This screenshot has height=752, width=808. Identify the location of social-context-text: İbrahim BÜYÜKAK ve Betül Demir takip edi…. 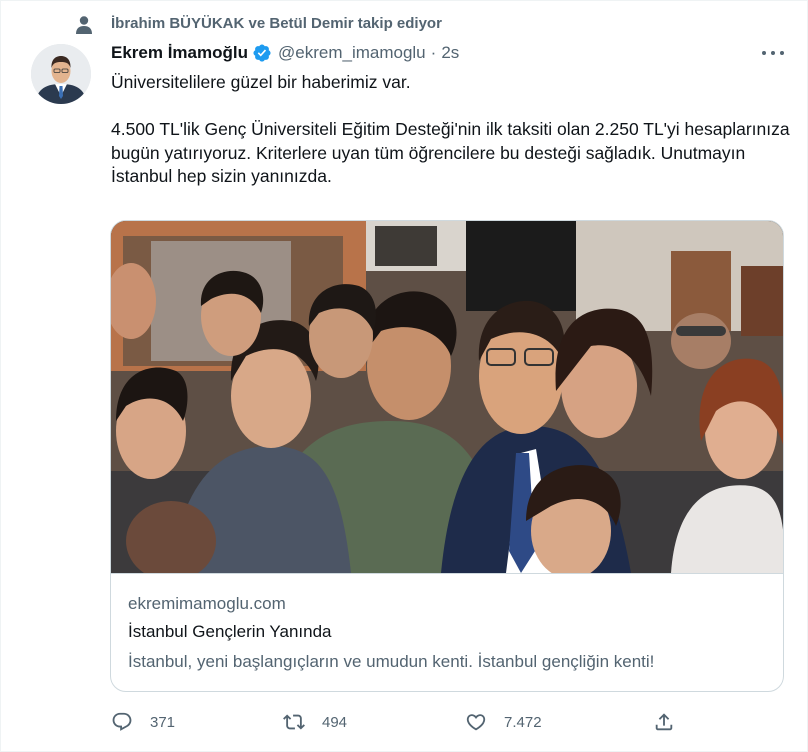
(276, 23).